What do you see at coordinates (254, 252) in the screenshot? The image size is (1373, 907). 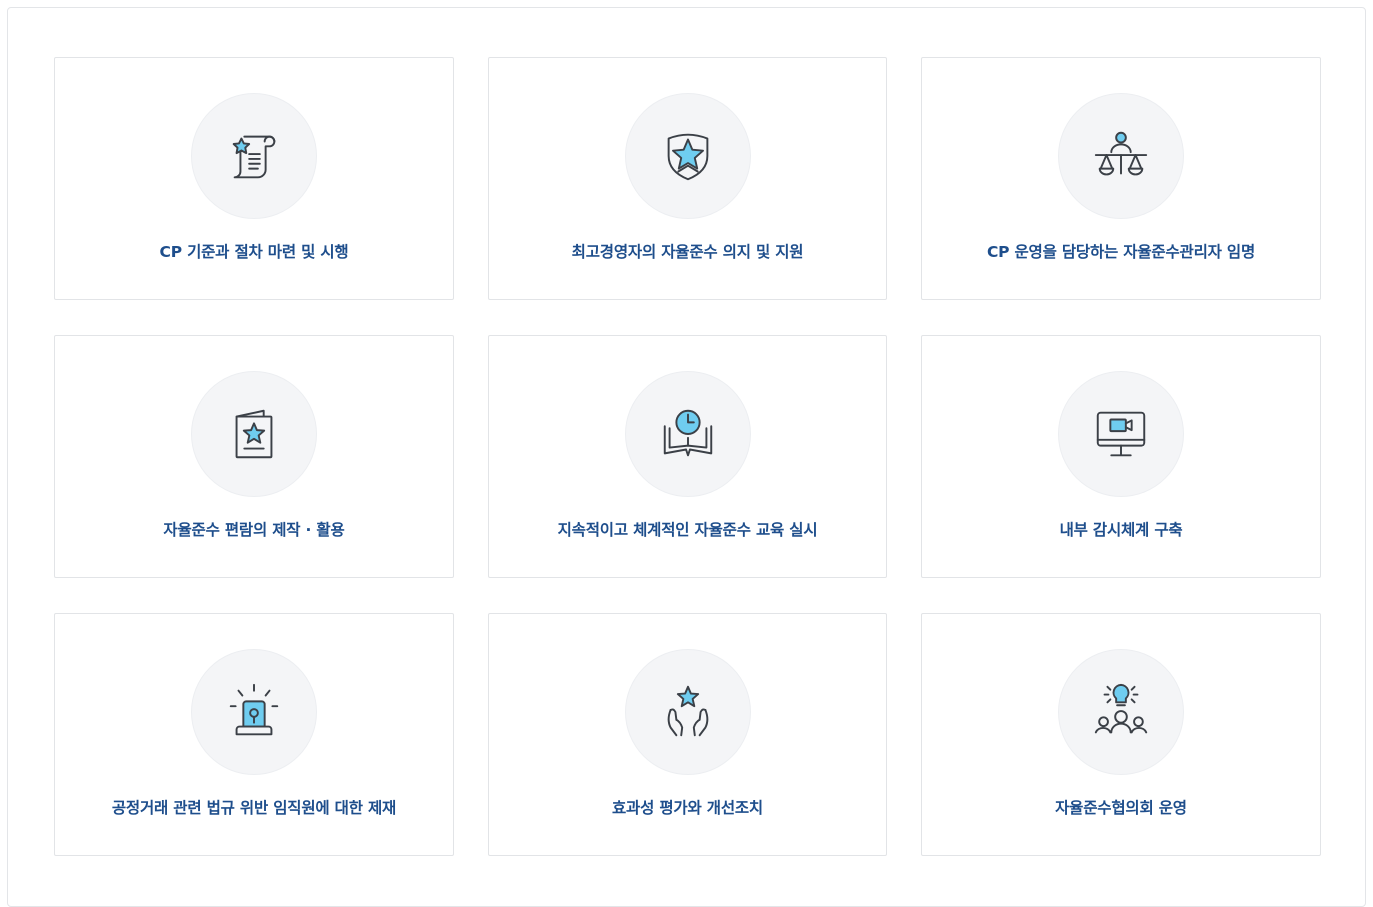 I see `card-label: CP 기준과 절차 마련 및 시행` at bounding box center [254, 252].